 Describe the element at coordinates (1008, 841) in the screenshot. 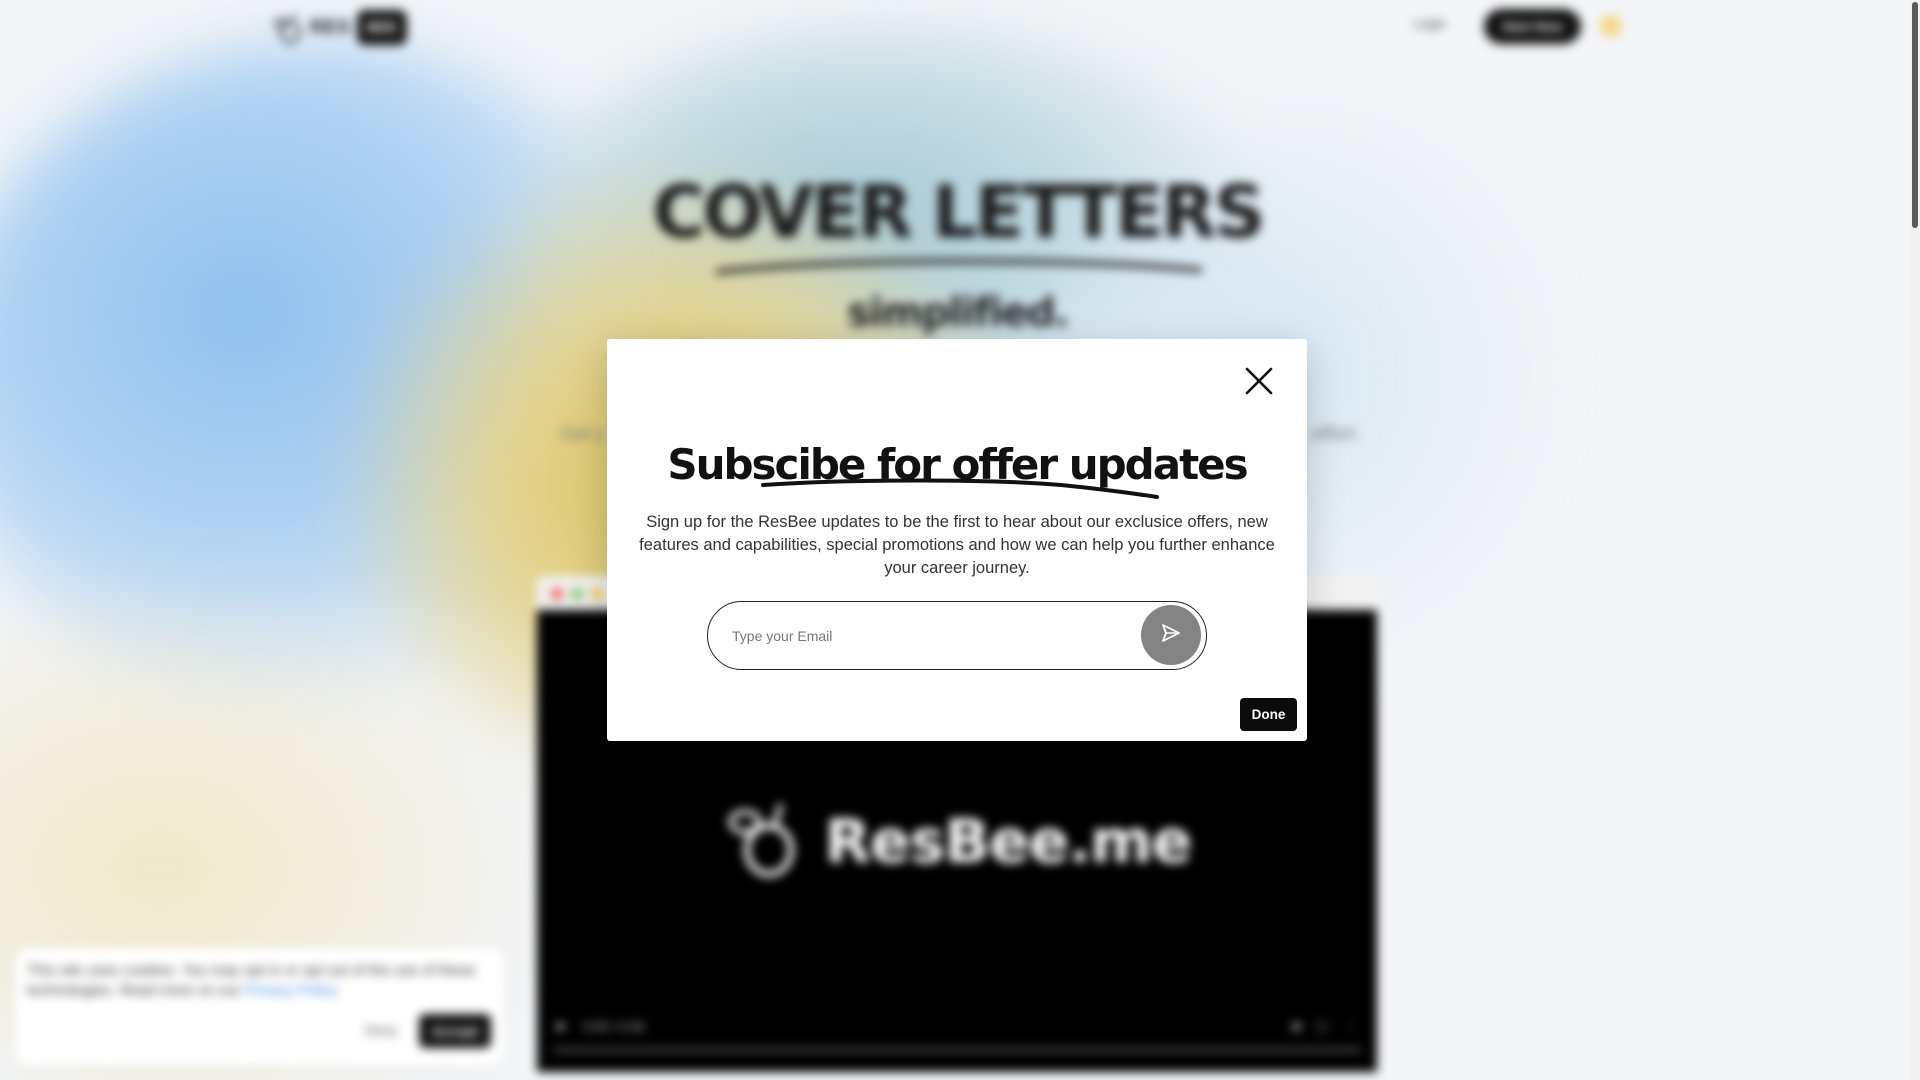

I see `video-brand-text: ResBee.me` at that location.